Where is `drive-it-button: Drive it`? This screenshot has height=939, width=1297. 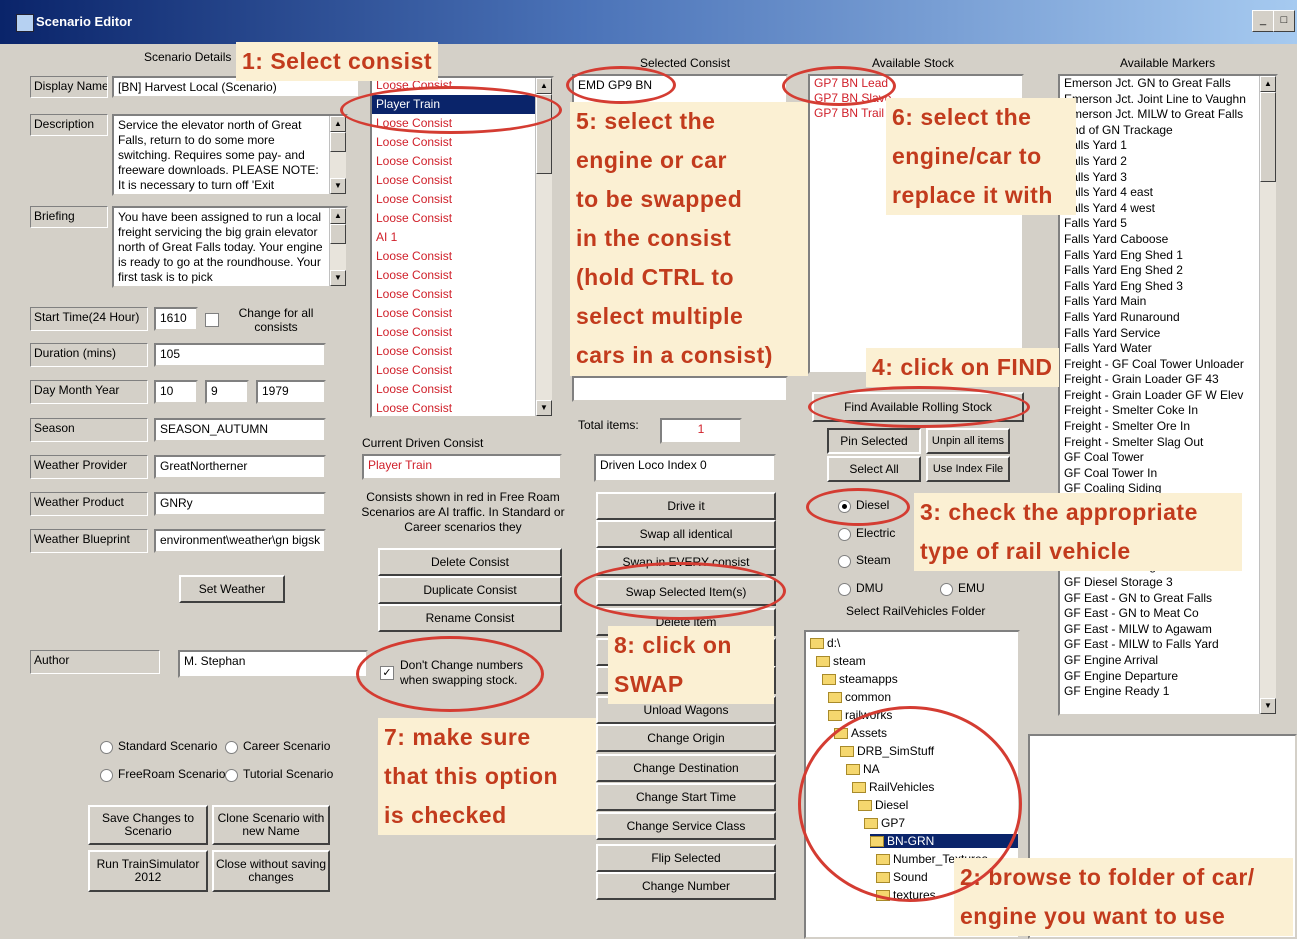 drive-it-button: Drive it is located at coordinates (686, 506).